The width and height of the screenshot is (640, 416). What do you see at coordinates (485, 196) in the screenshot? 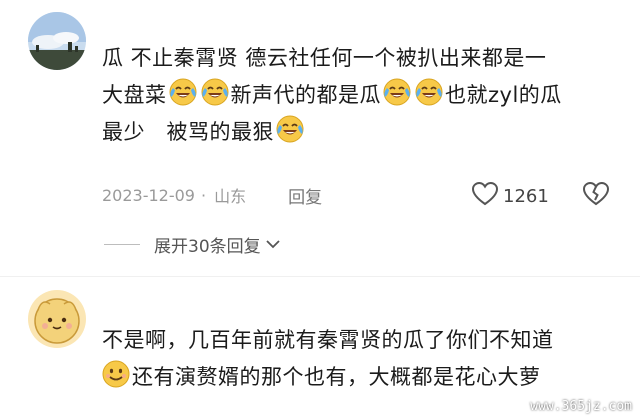
I see `heart-outline-icon` at bounding box center [485, 196].